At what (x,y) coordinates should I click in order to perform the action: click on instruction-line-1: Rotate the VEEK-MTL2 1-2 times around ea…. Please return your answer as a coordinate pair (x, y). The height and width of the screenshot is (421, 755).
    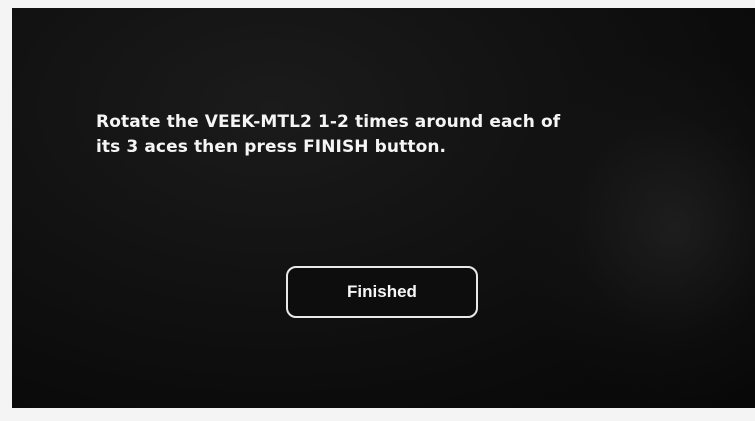
    Looking at the image, I should click on (328, 122).